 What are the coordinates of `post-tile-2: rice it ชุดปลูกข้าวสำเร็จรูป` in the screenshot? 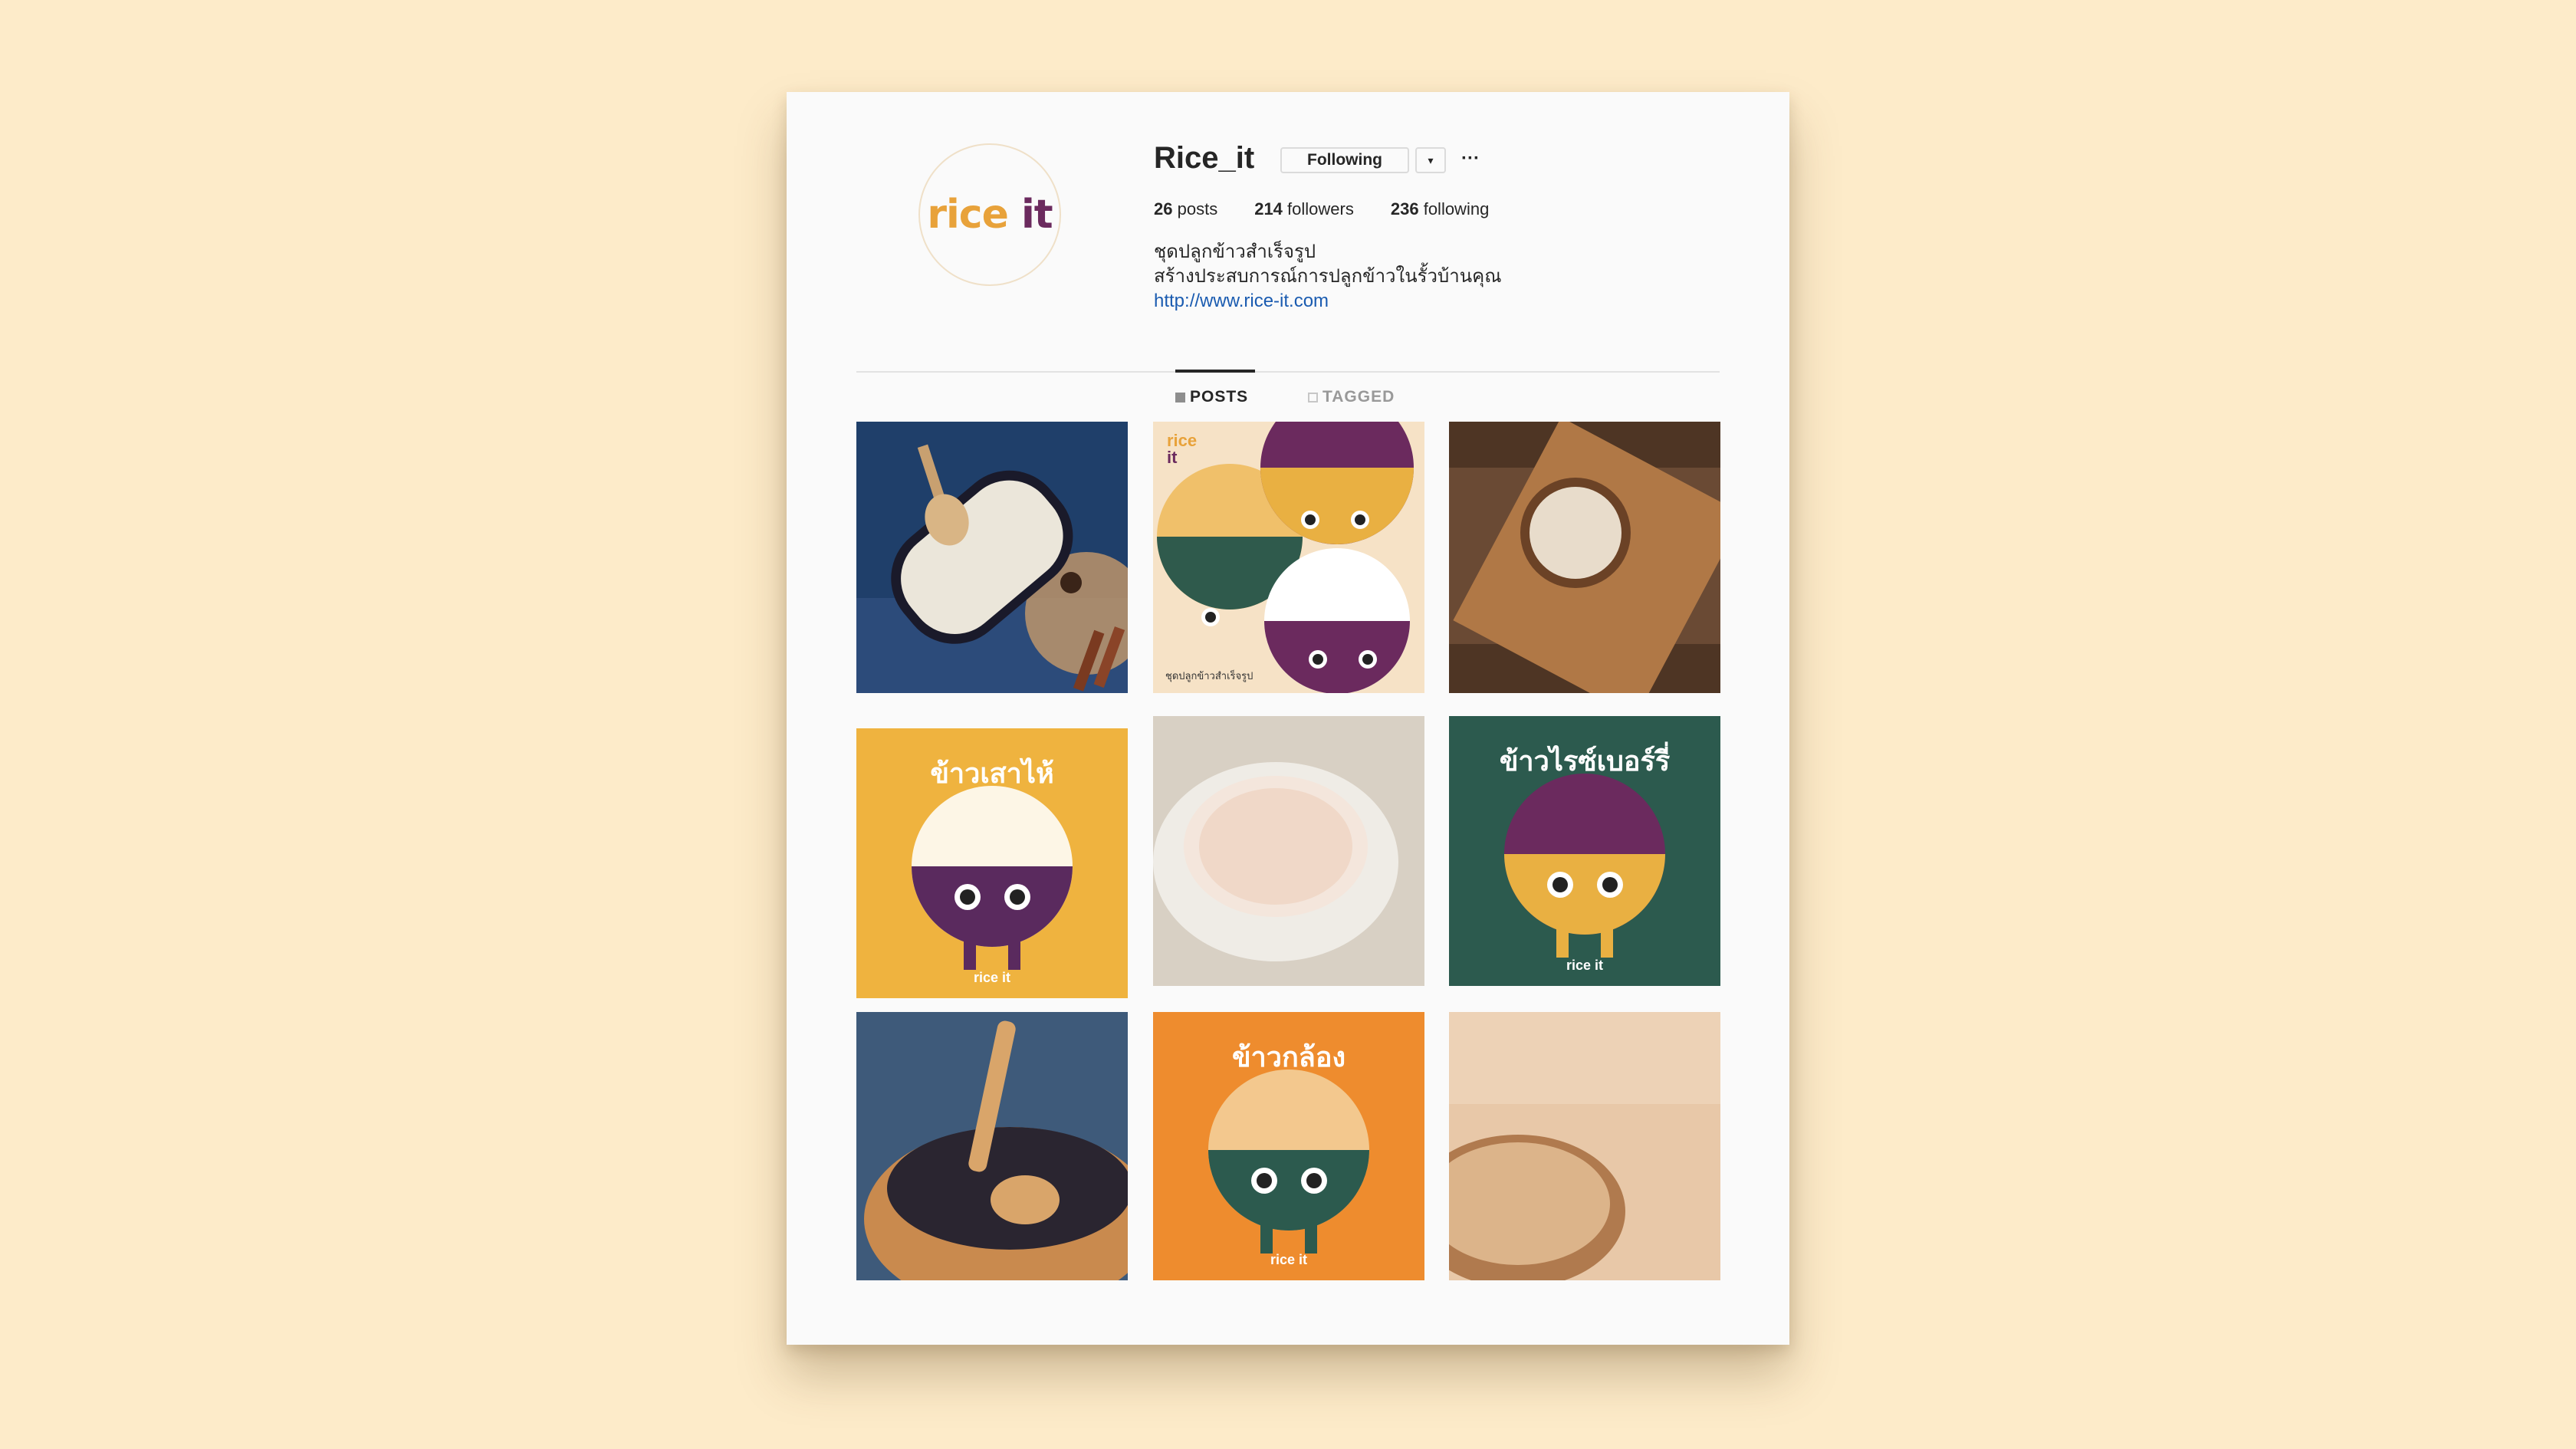 It's located at (1288, 557).